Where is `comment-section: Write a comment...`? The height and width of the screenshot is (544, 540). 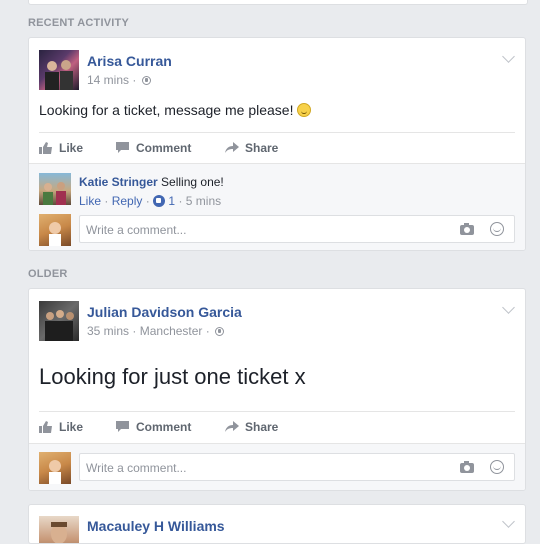
comment-section: Write a comment... is located at coordinates (277, 466).